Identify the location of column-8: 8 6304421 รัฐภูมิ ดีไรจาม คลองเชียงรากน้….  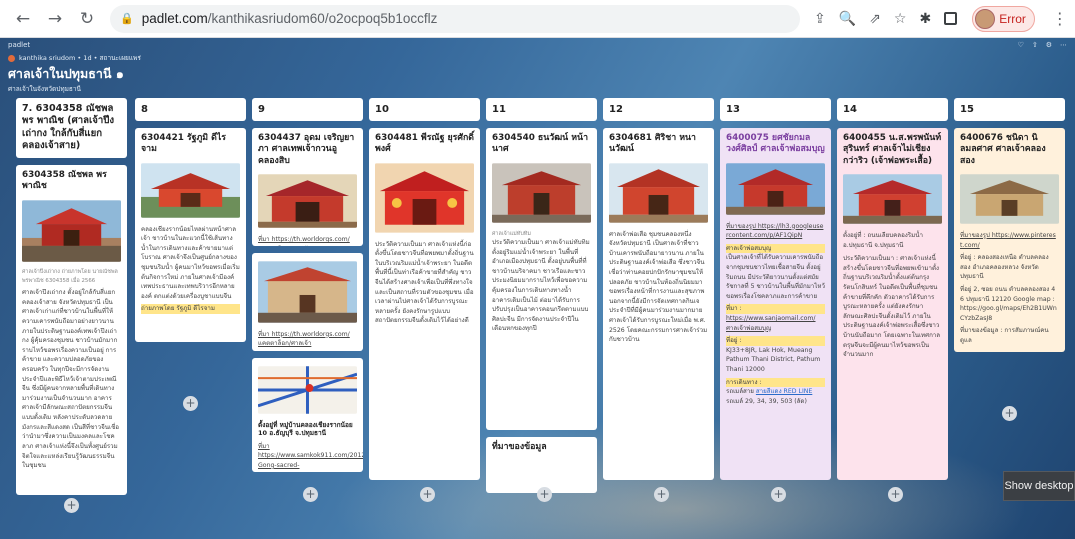
(190, 254).